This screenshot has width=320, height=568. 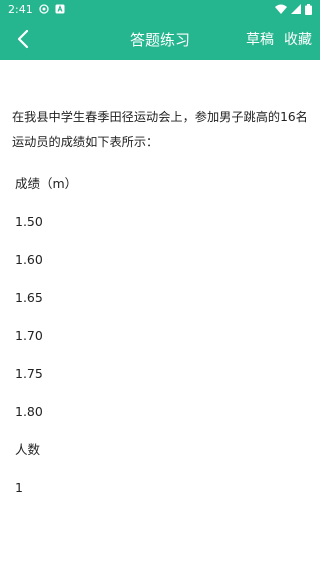 I want to click on favorite-button: 收藏, so click(x=298, y=39).